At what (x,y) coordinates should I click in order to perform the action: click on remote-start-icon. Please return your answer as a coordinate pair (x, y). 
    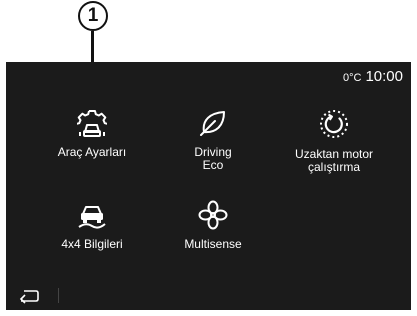
    Looking at the image, I should click on (334, 124).